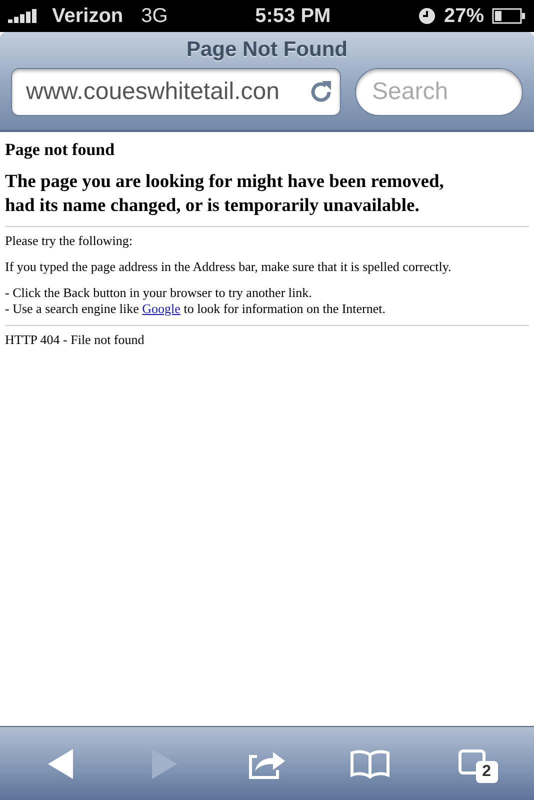  Describe the element at coordinates (161, 308) in the screenshot. I see `google-link: Google` at that location.